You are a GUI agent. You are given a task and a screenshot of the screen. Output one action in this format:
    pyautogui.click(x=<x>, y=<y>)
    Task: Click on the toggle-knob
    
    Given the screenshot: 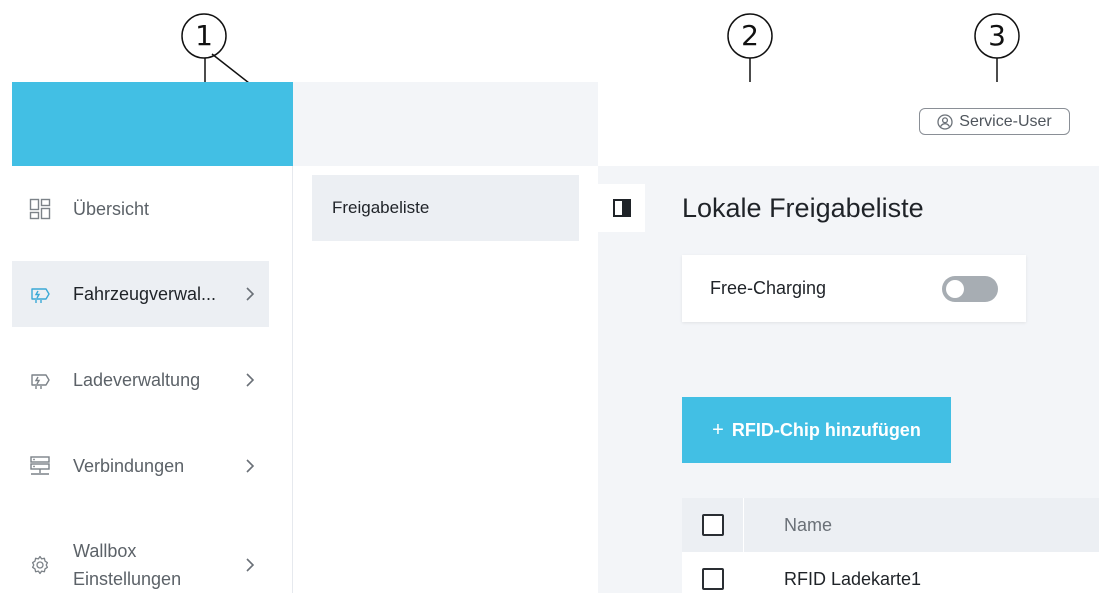 What is the action you would take?
    pyautogui.click(x=955, y=289)
    